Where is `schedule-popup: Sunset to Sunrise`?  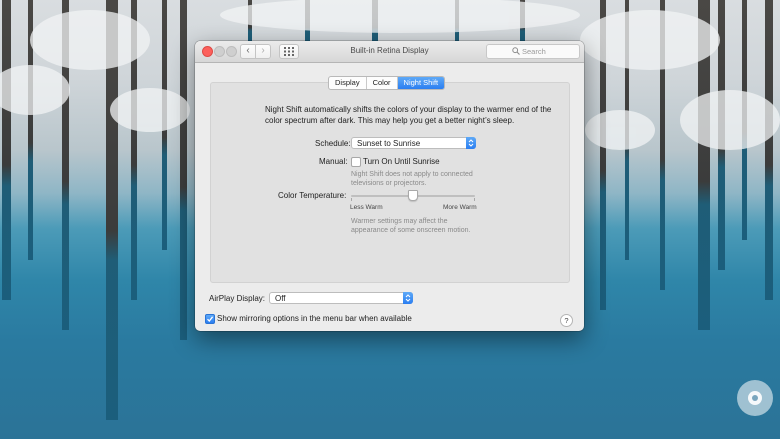 schedule-popup: Sunset to Sunrise is located at coordinates (413, 143).